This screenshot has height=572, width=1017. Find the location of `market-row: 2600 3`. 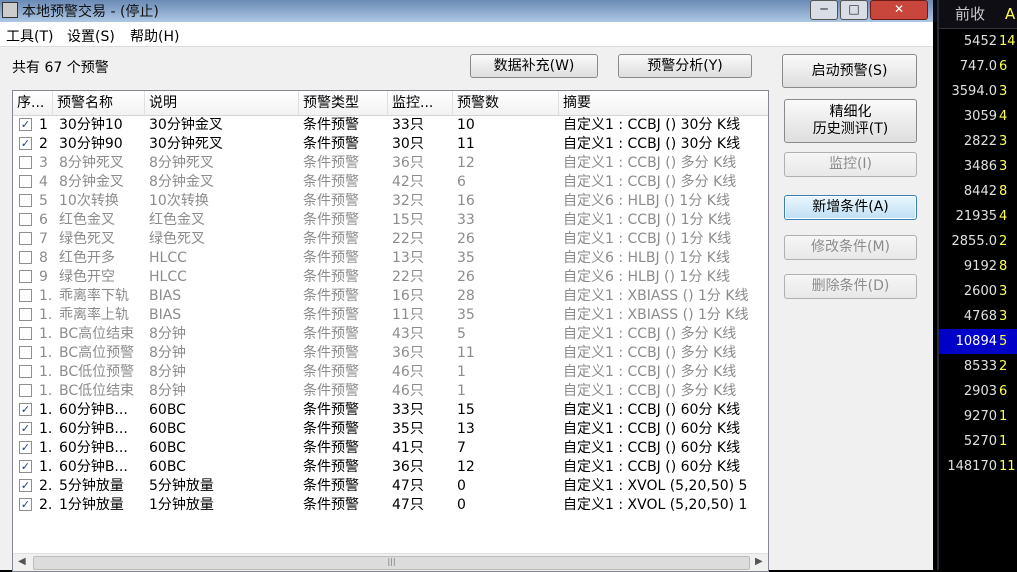

market-row: 2600 3 is located at coordinates (978, 291).